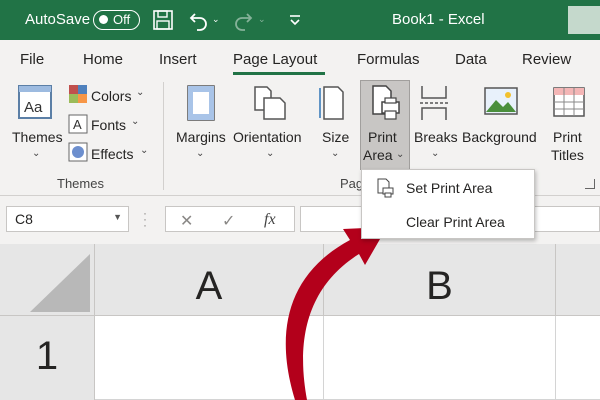 This screenshot has height=400, width=600. What do you see at coordinates (382, 137) in the screenshot?
I see `print-area-label-line1: Print` at bounding box center [382, 137].